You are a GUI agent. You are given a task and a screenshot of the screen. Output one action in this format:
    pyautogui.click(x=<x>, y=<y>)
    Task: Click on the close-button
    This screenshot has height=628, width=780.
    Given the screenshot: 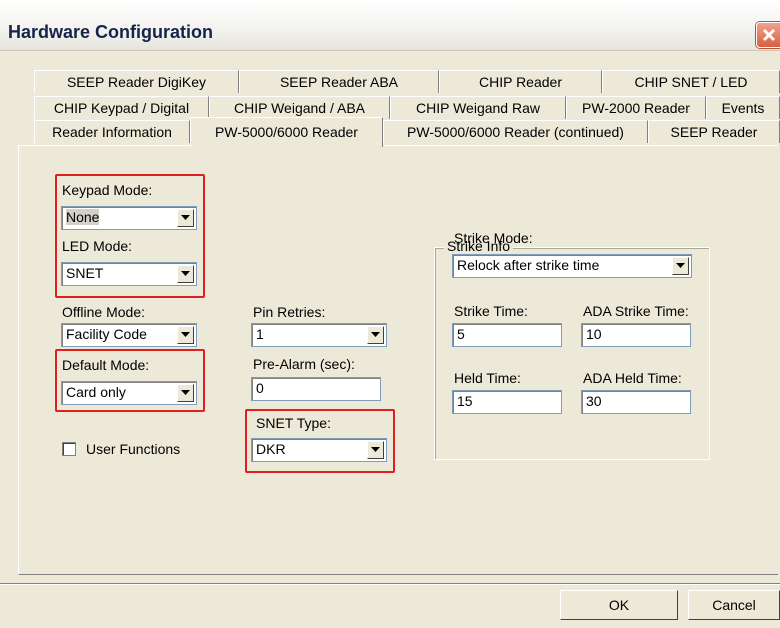 What is the action you would take?
    pyautogui.click(x=768, y=35)
    